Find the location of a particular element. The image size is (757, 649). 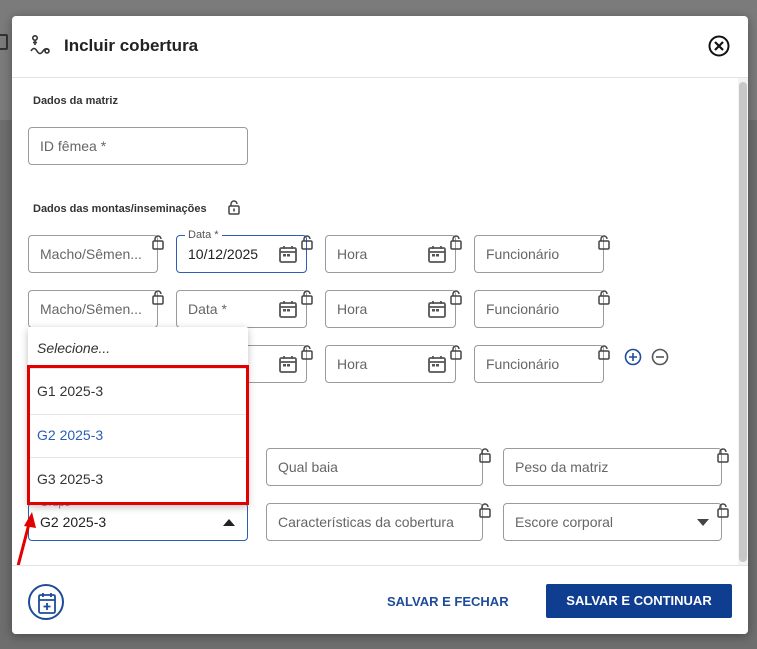

data-value: 10/12/2025 is located at coordinates (223, 254).